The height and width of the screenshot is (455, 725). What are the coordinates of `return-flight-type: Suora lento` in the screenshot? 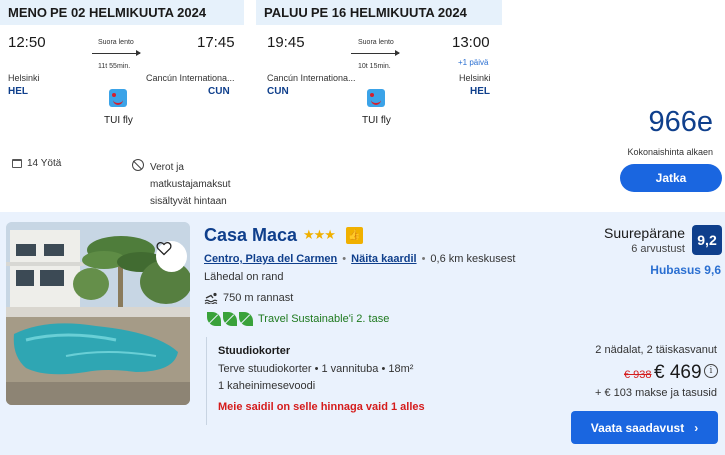 It's located at (376, 42).